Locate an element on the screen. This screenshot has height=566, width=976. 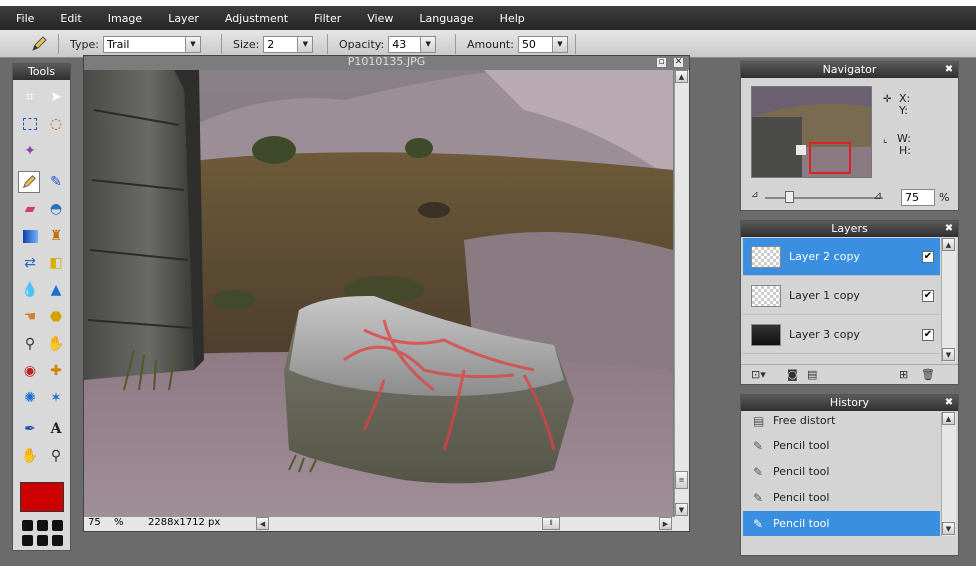
color-picker-icon: ✒ is located at coordinates (30, 429).